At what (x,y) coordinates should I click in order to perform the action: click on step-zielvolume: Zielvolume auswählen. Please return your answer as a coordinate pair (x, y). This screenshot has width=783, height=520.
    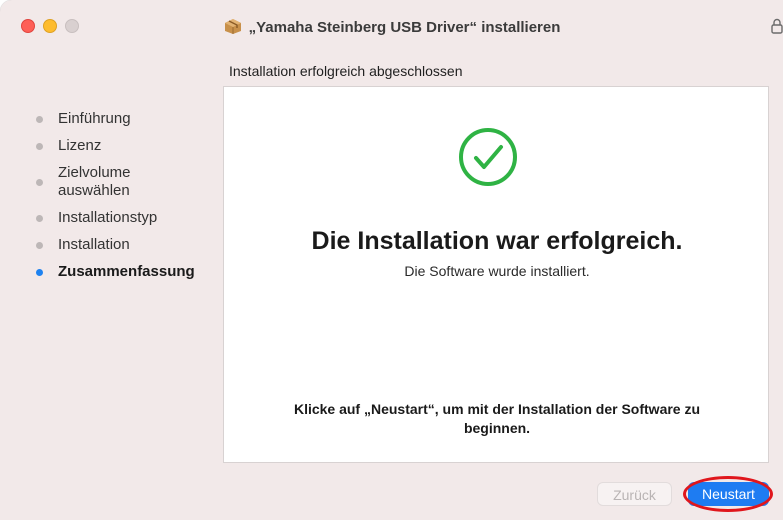
    Looking at the image, I should click on (97, 182).